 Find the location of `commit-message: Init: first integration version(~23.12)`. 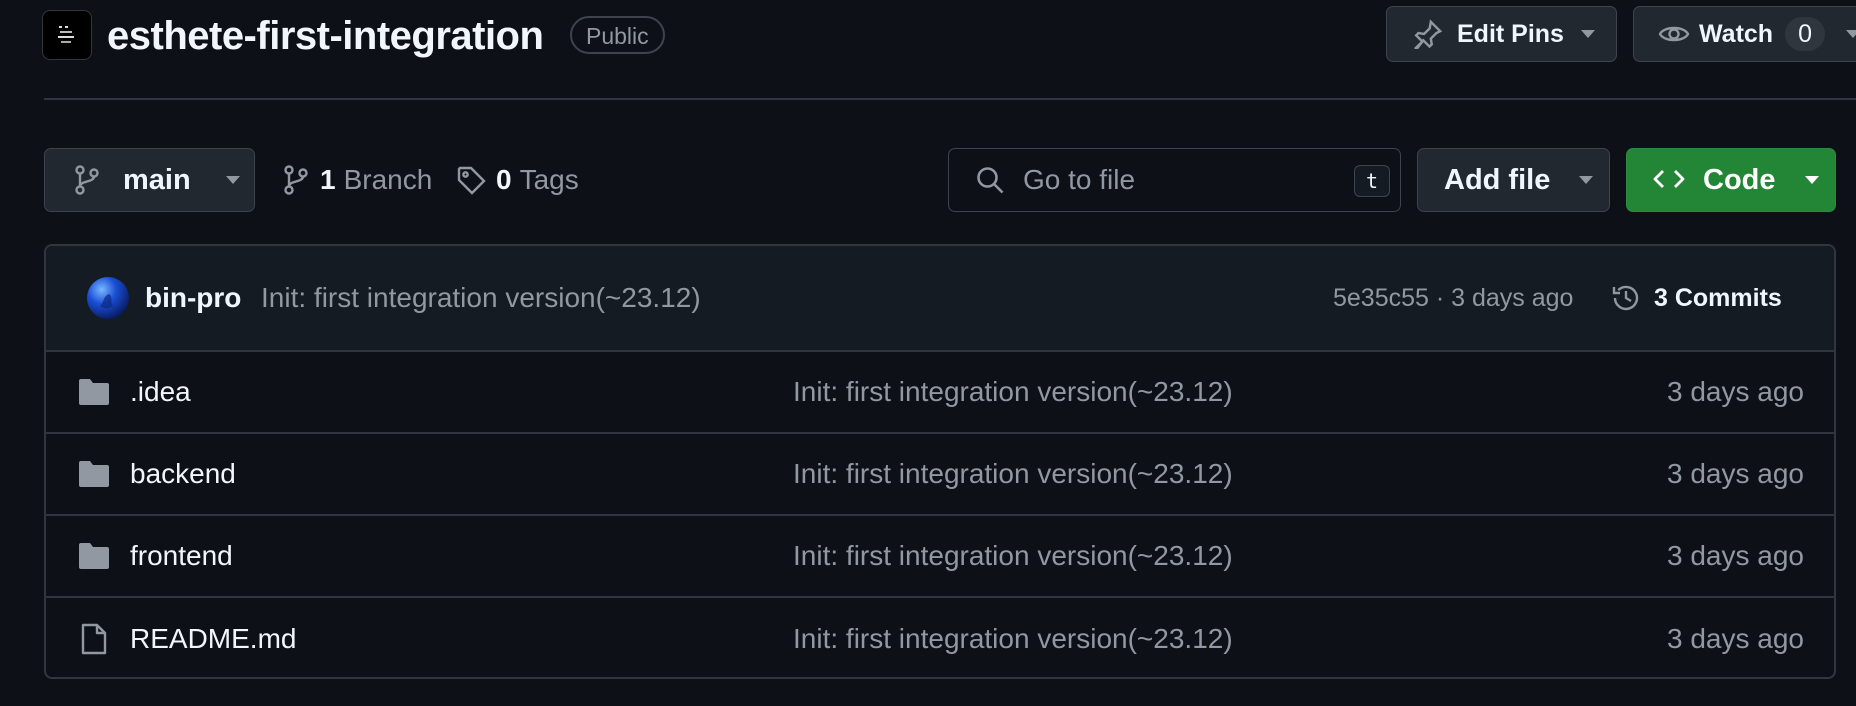

commit-message: Init: first integration version(~23.12) is located at coordinates (481, 298).